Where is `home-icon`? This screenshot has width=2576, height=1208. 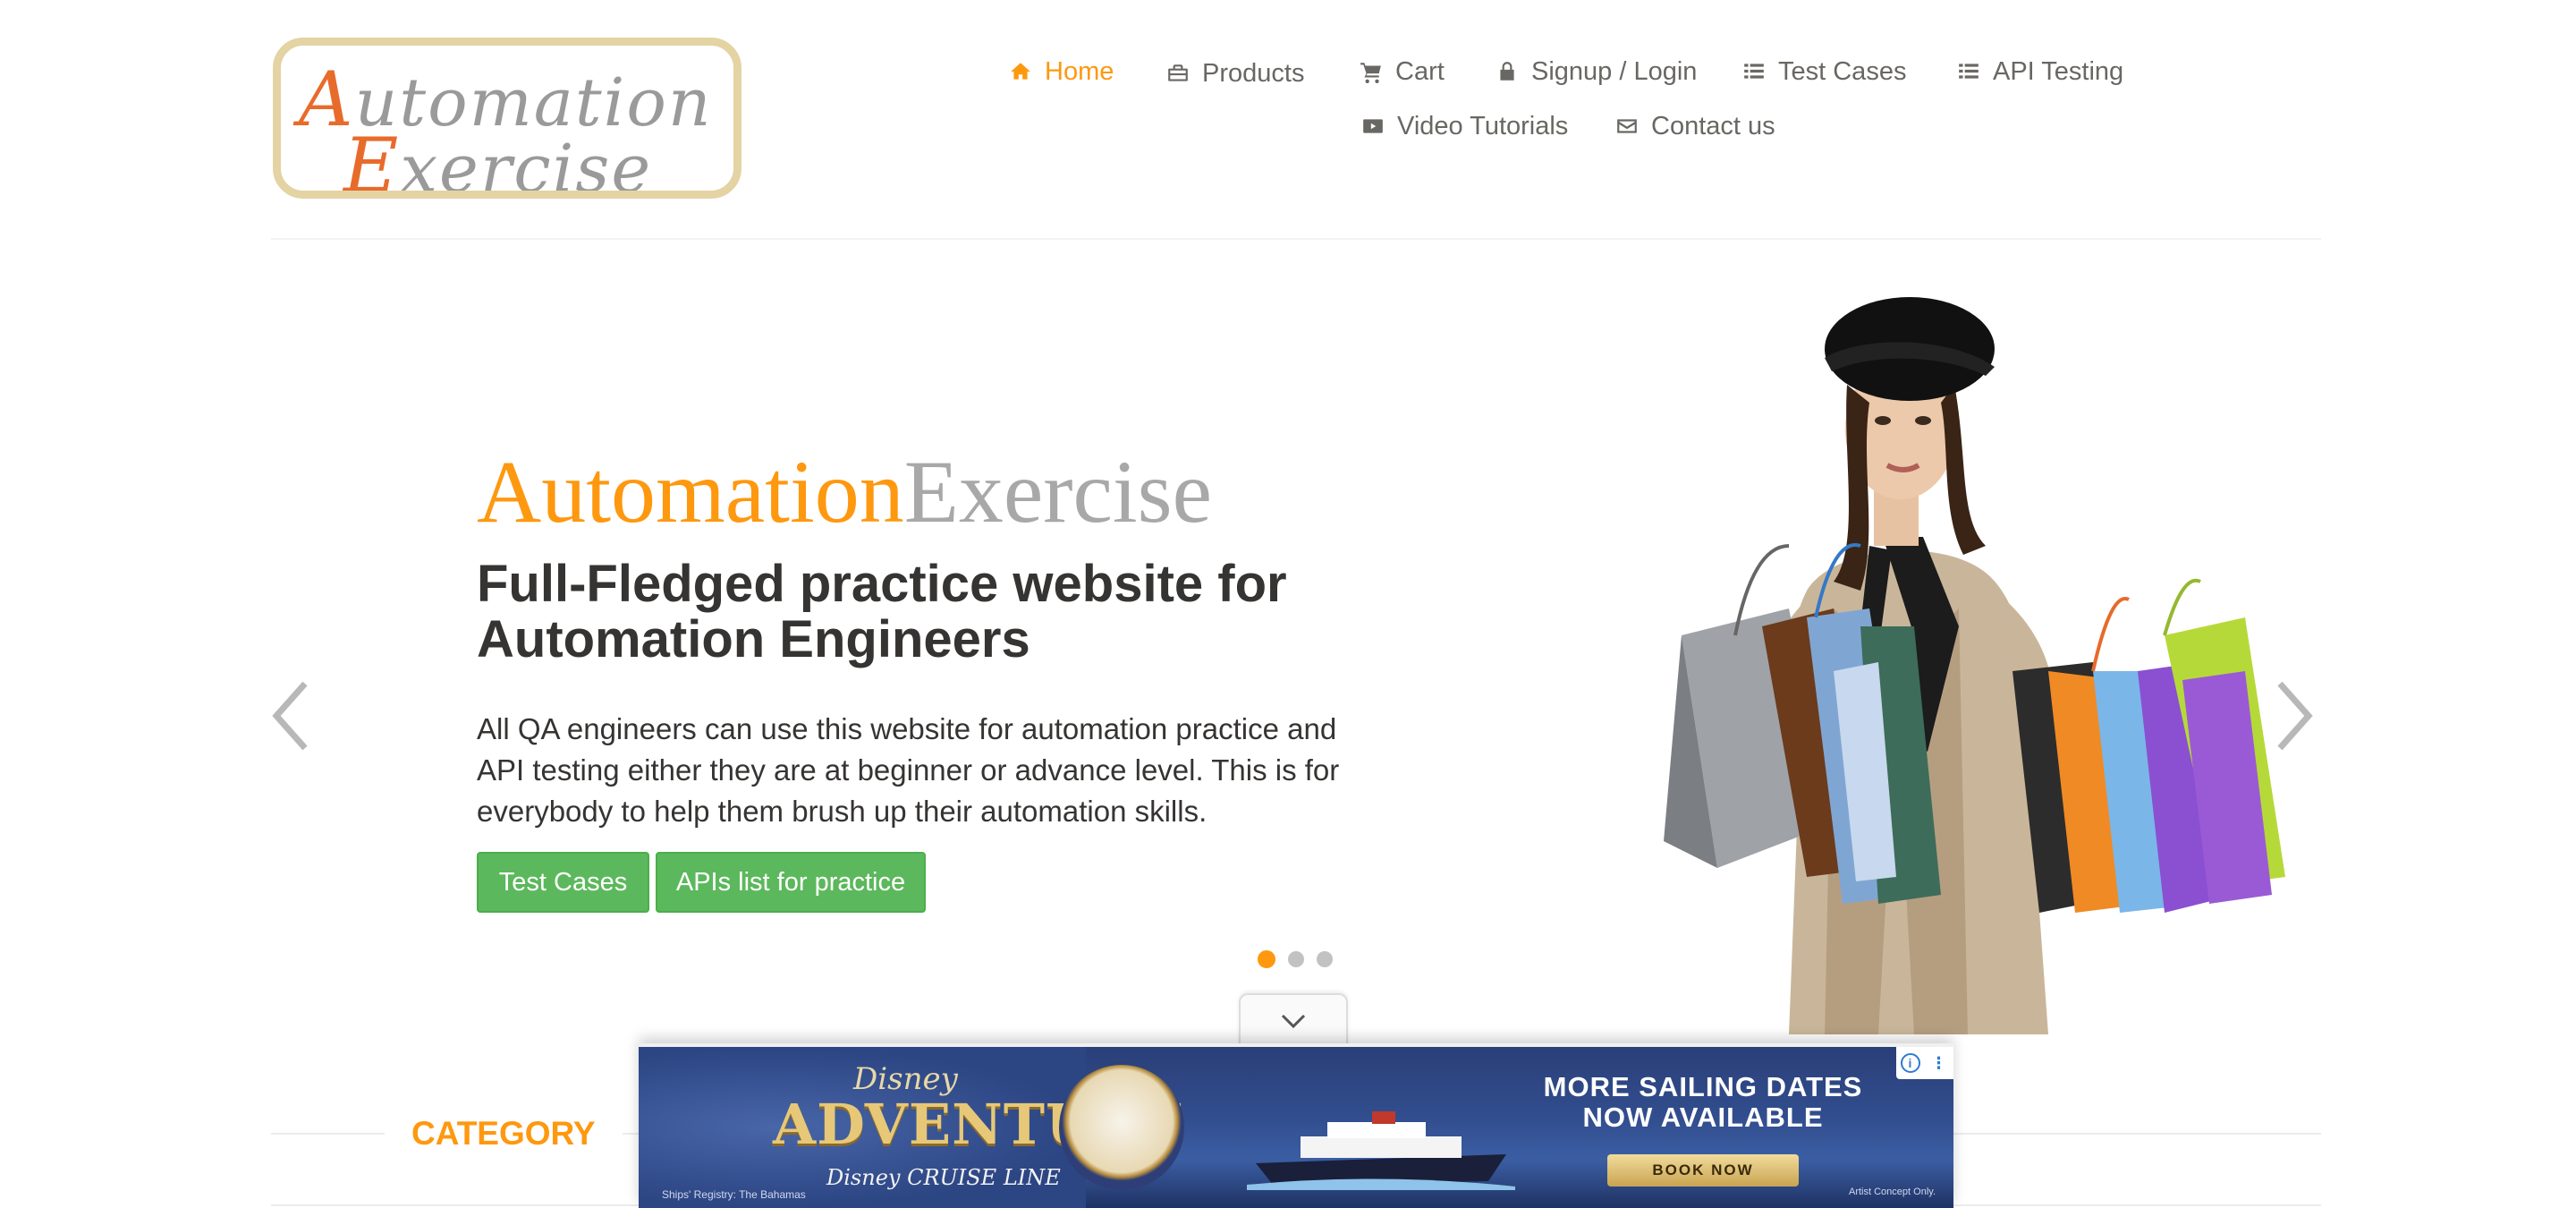
home-icon is located at coordinates (1020, 71).